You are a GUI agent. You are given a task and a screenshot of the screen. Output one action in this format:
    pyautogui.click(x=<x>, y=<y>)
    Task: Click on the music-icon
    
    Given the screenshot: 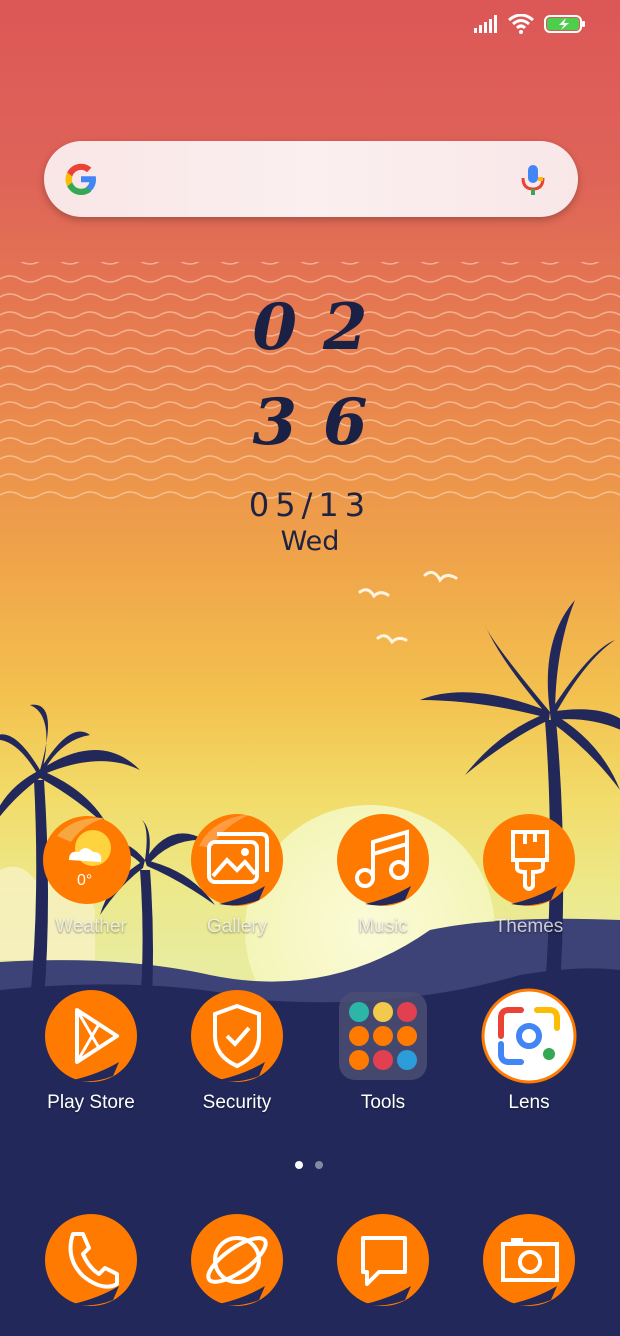 What is the action you would take?
    pyautogui.click(x=383, y=860)
    